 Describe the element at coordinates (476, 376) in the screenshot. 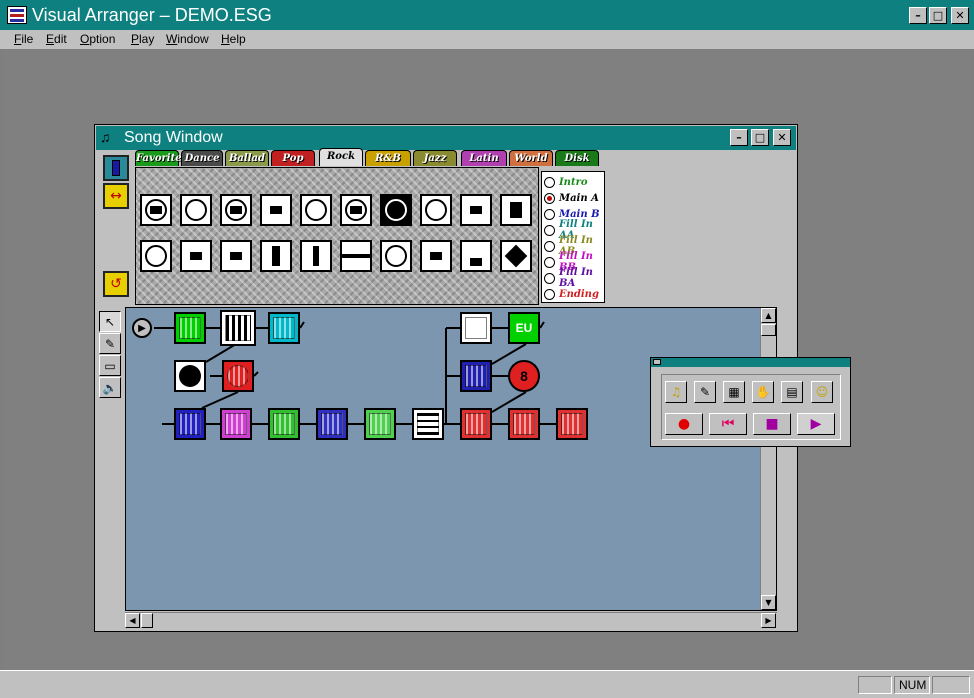

I see `block-house-blue` at that location.